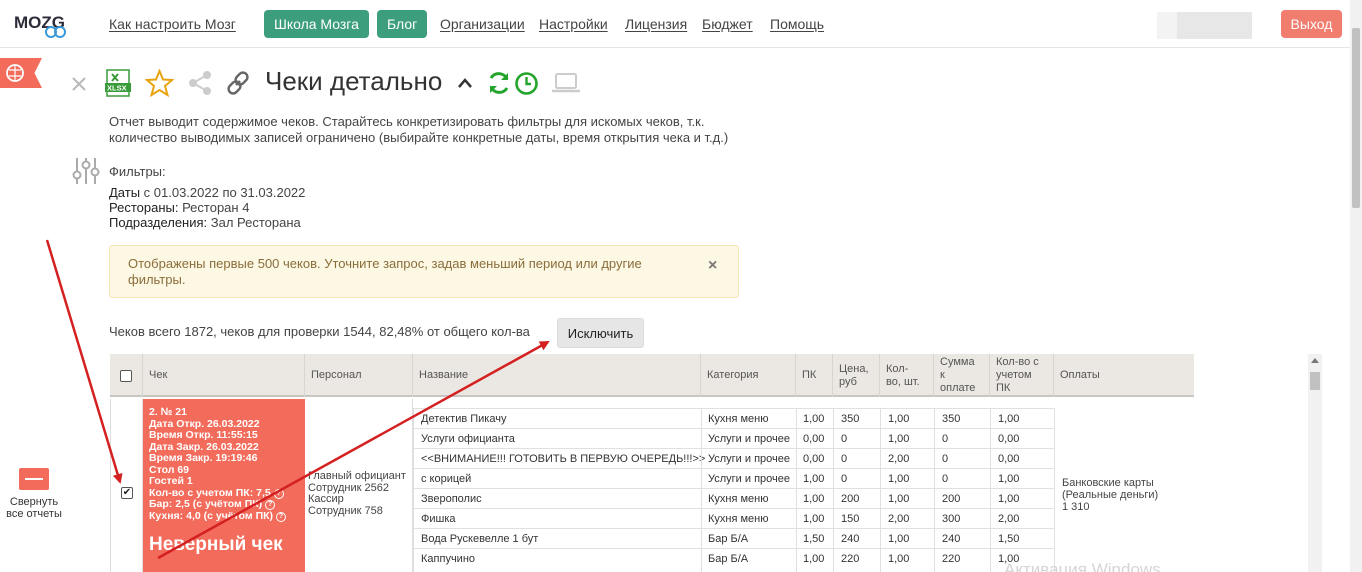 The width and height of the screenshot is (1362, 572). Describe the element at coordinates (797, 24) in the screenshot. I see `nav-link-help: Помощь` at that location.